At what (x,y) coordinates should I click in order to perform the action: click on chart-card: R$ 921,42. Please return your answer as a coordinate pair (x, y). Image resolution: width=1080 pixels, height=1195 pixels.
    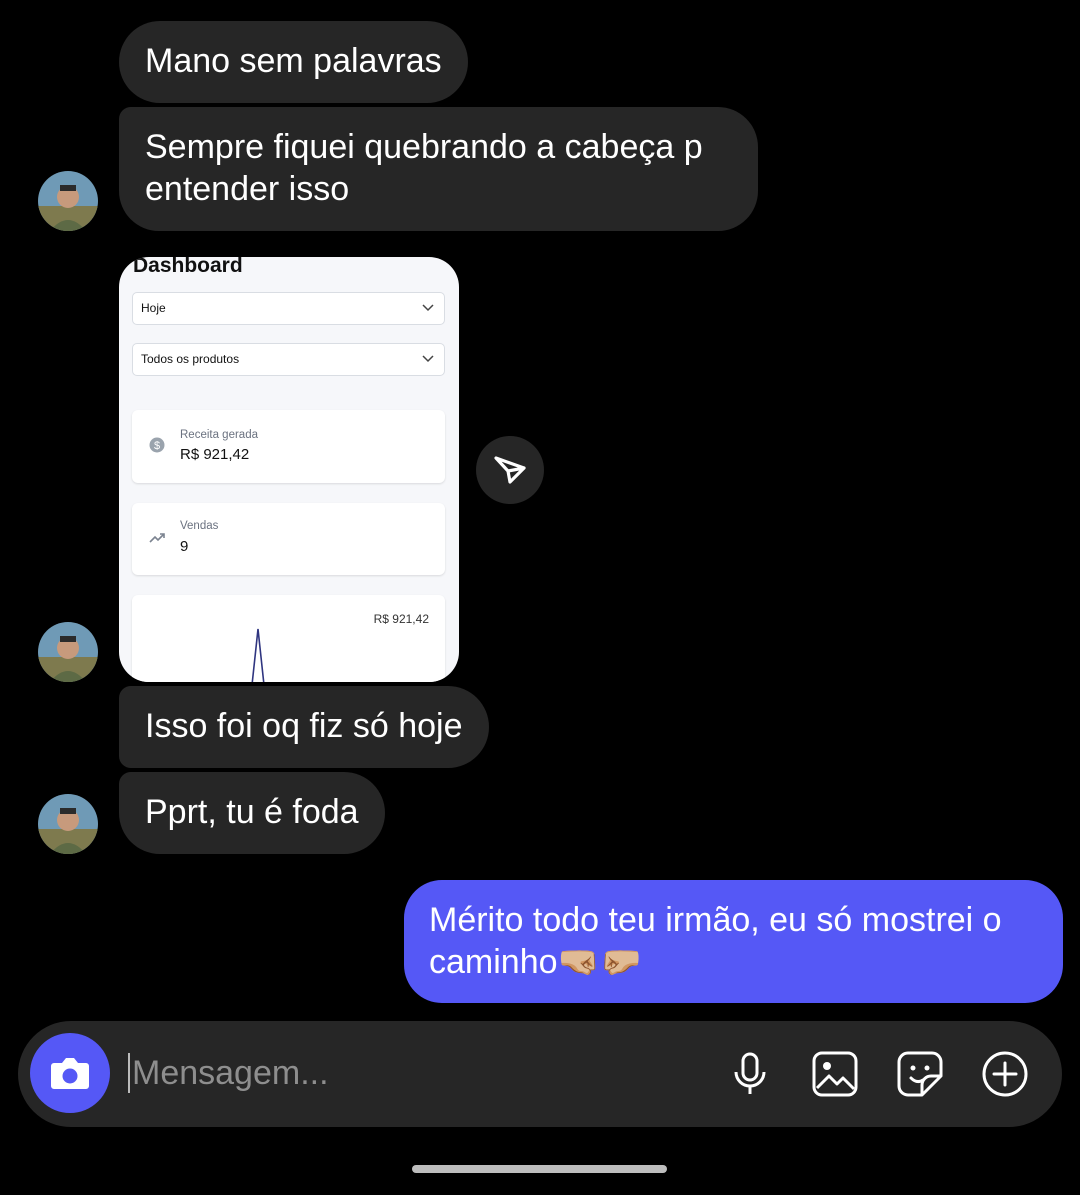
    Looking at the image, I should click on (288, 638).